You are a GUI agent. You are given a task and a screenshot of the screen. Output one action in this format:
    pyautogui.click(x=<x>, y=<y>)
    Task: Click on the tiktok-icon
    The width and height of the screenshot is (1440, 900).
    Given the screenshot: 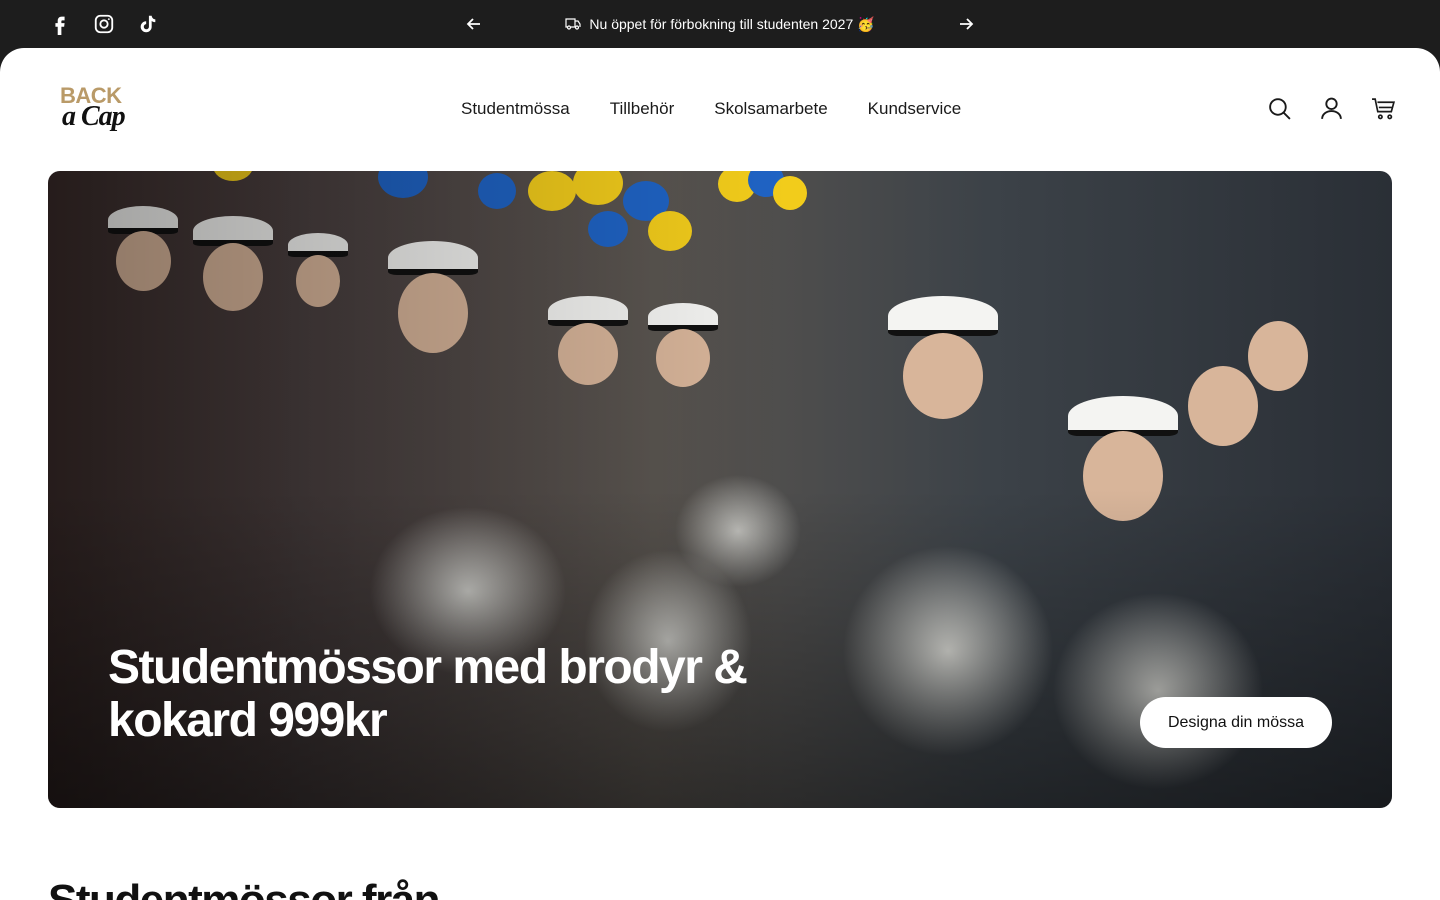 What is the action you would take?
    pyautogui.click(x=148, y=24)
    